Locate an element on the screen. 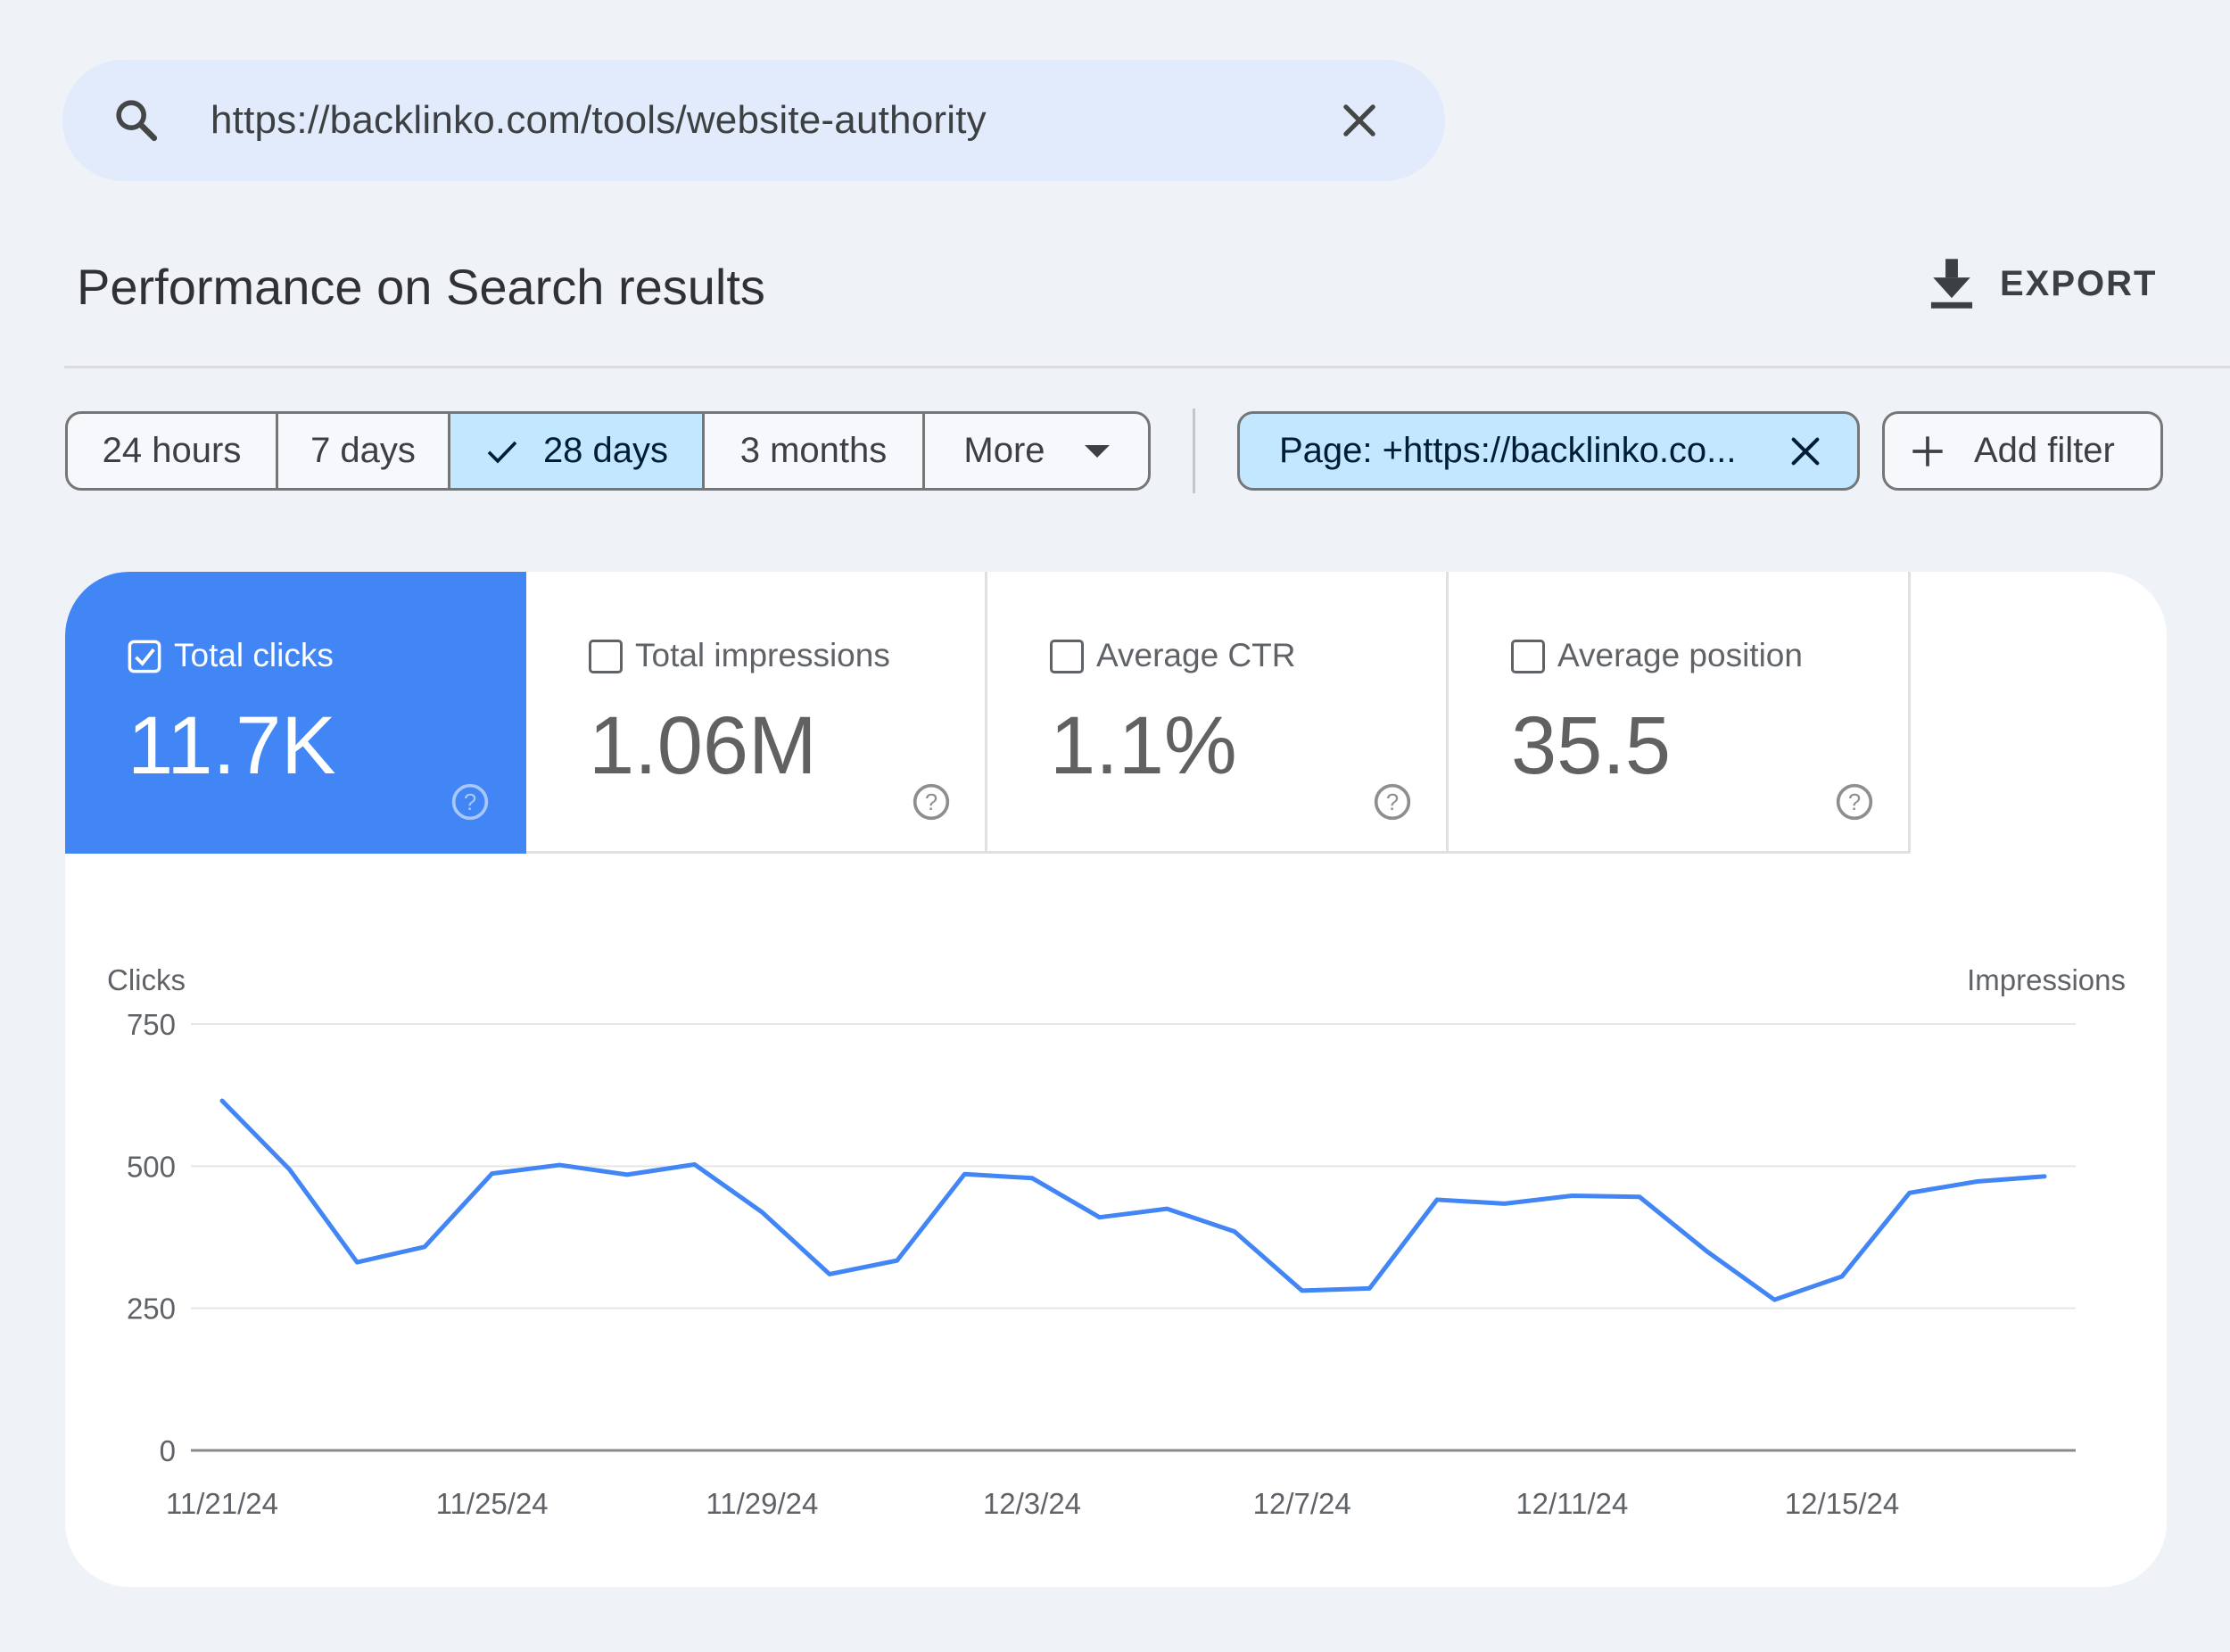  range-label: 24 hours is located at coordinates (172, 450).